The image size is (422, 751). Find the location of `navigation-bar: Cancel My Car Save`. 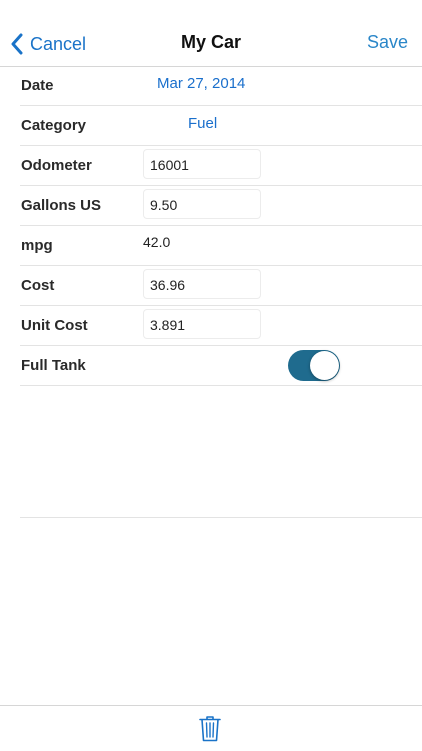

navigation-bar: Cancel My Car Save is located at coordinates (211, 33).